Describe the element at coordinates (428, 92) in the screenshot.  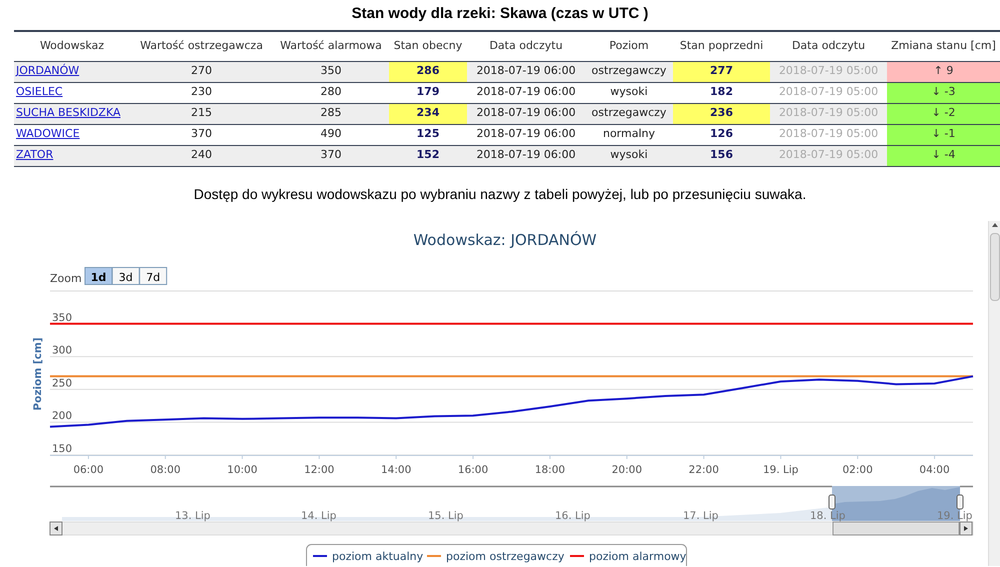
I see `table-cell: 179` at that location.